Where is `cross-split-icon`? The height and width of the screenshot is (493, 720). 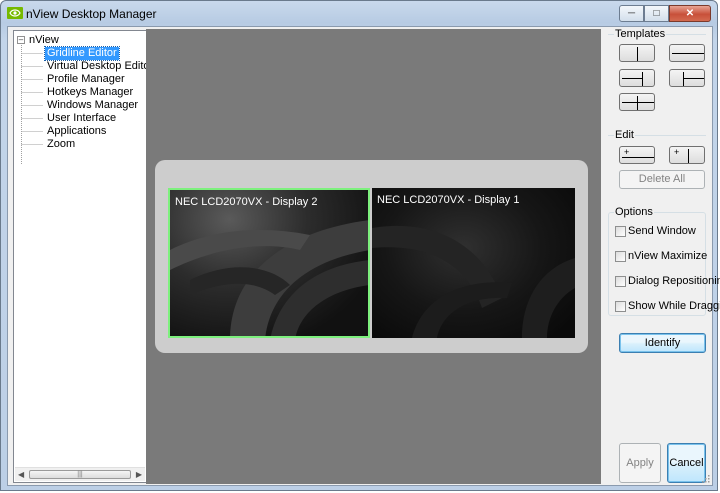
cross-split-icon is located at coordinates (638, 103).